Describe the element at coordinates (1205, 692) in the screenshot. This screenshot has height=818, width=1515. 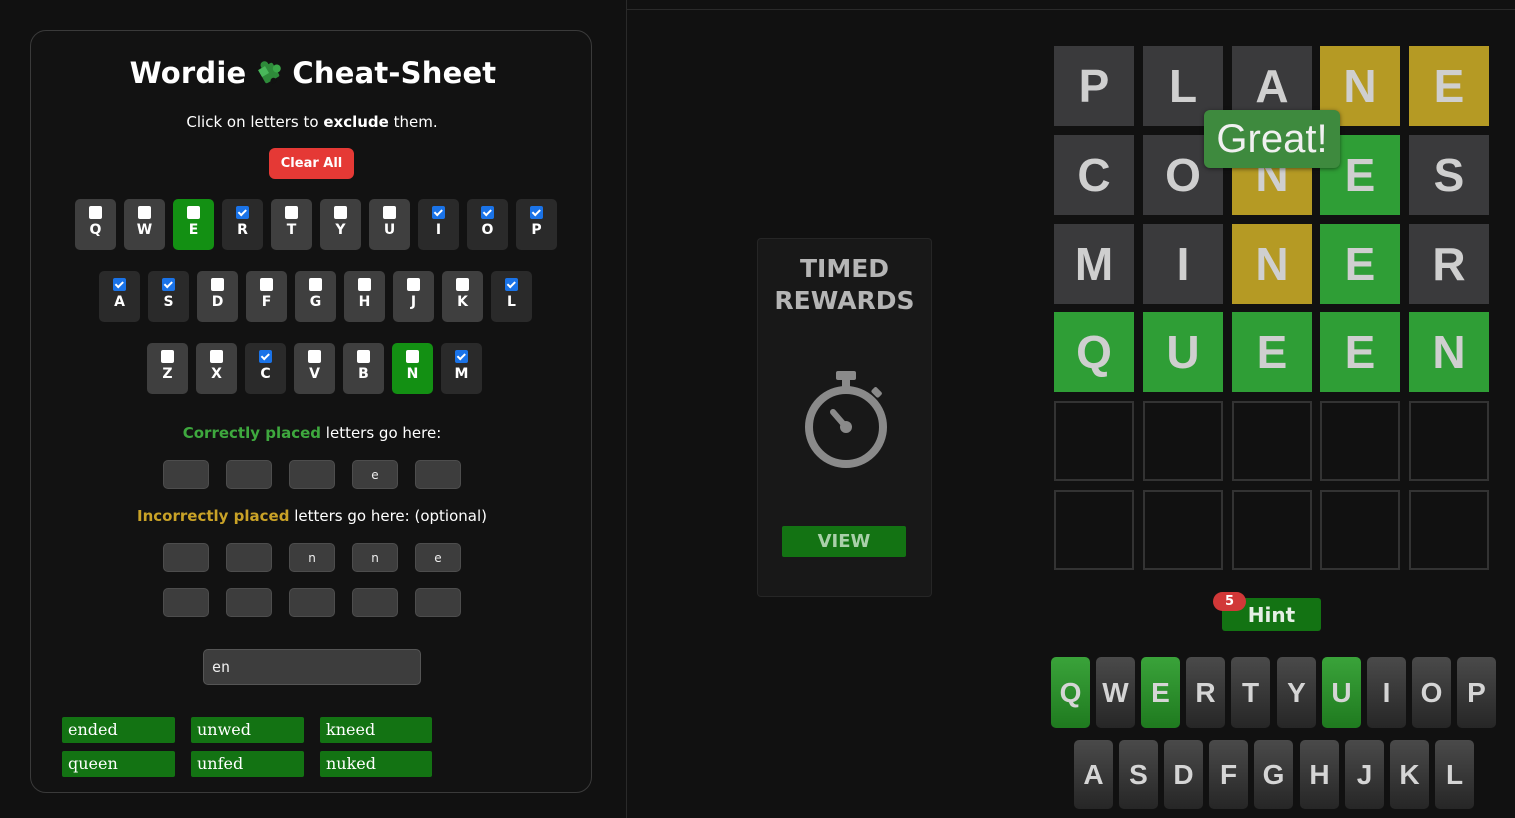
I see `key-r: R` at that location.